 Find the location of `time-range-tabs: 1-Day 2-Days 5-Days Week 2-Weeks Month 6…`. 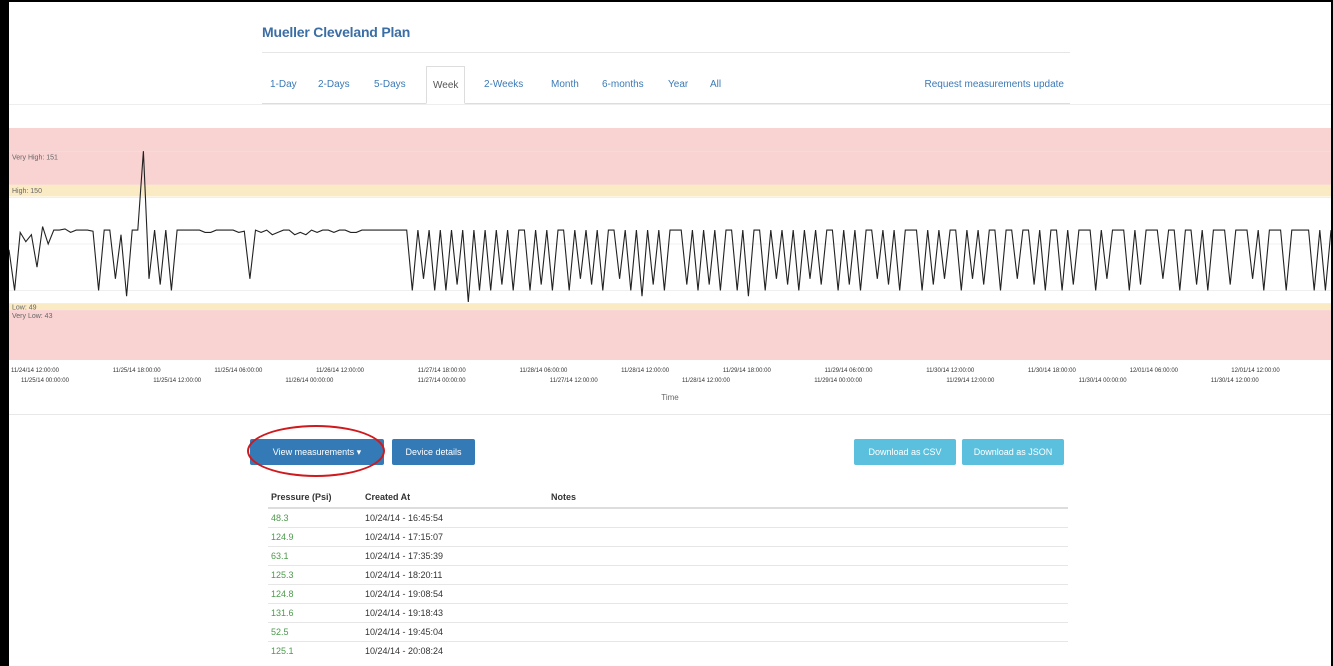

time-range-tabs: 1-Day 2-Days 5-Days Week 2-Weeks Month 6… is located at coordinates (666, 85).